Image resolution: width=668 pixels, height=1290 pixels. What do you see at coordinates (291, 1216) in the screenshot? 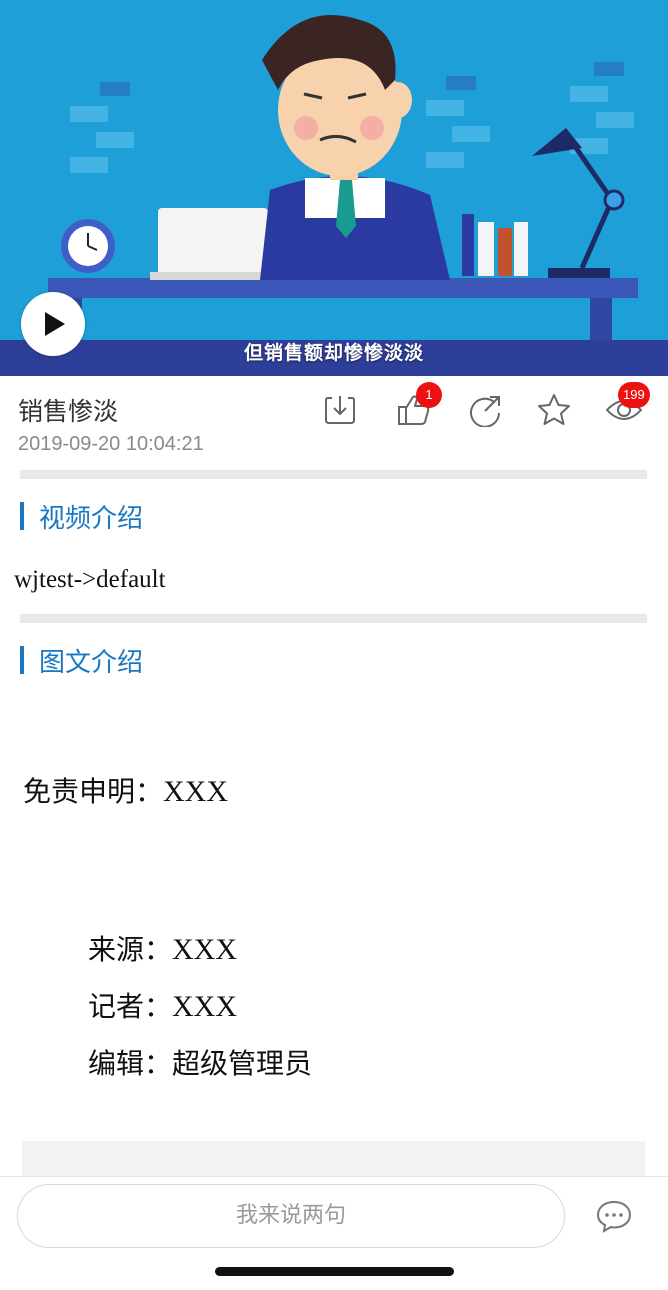
I see `comment-input: 我来说两句` at bounding box center [291, 1216].